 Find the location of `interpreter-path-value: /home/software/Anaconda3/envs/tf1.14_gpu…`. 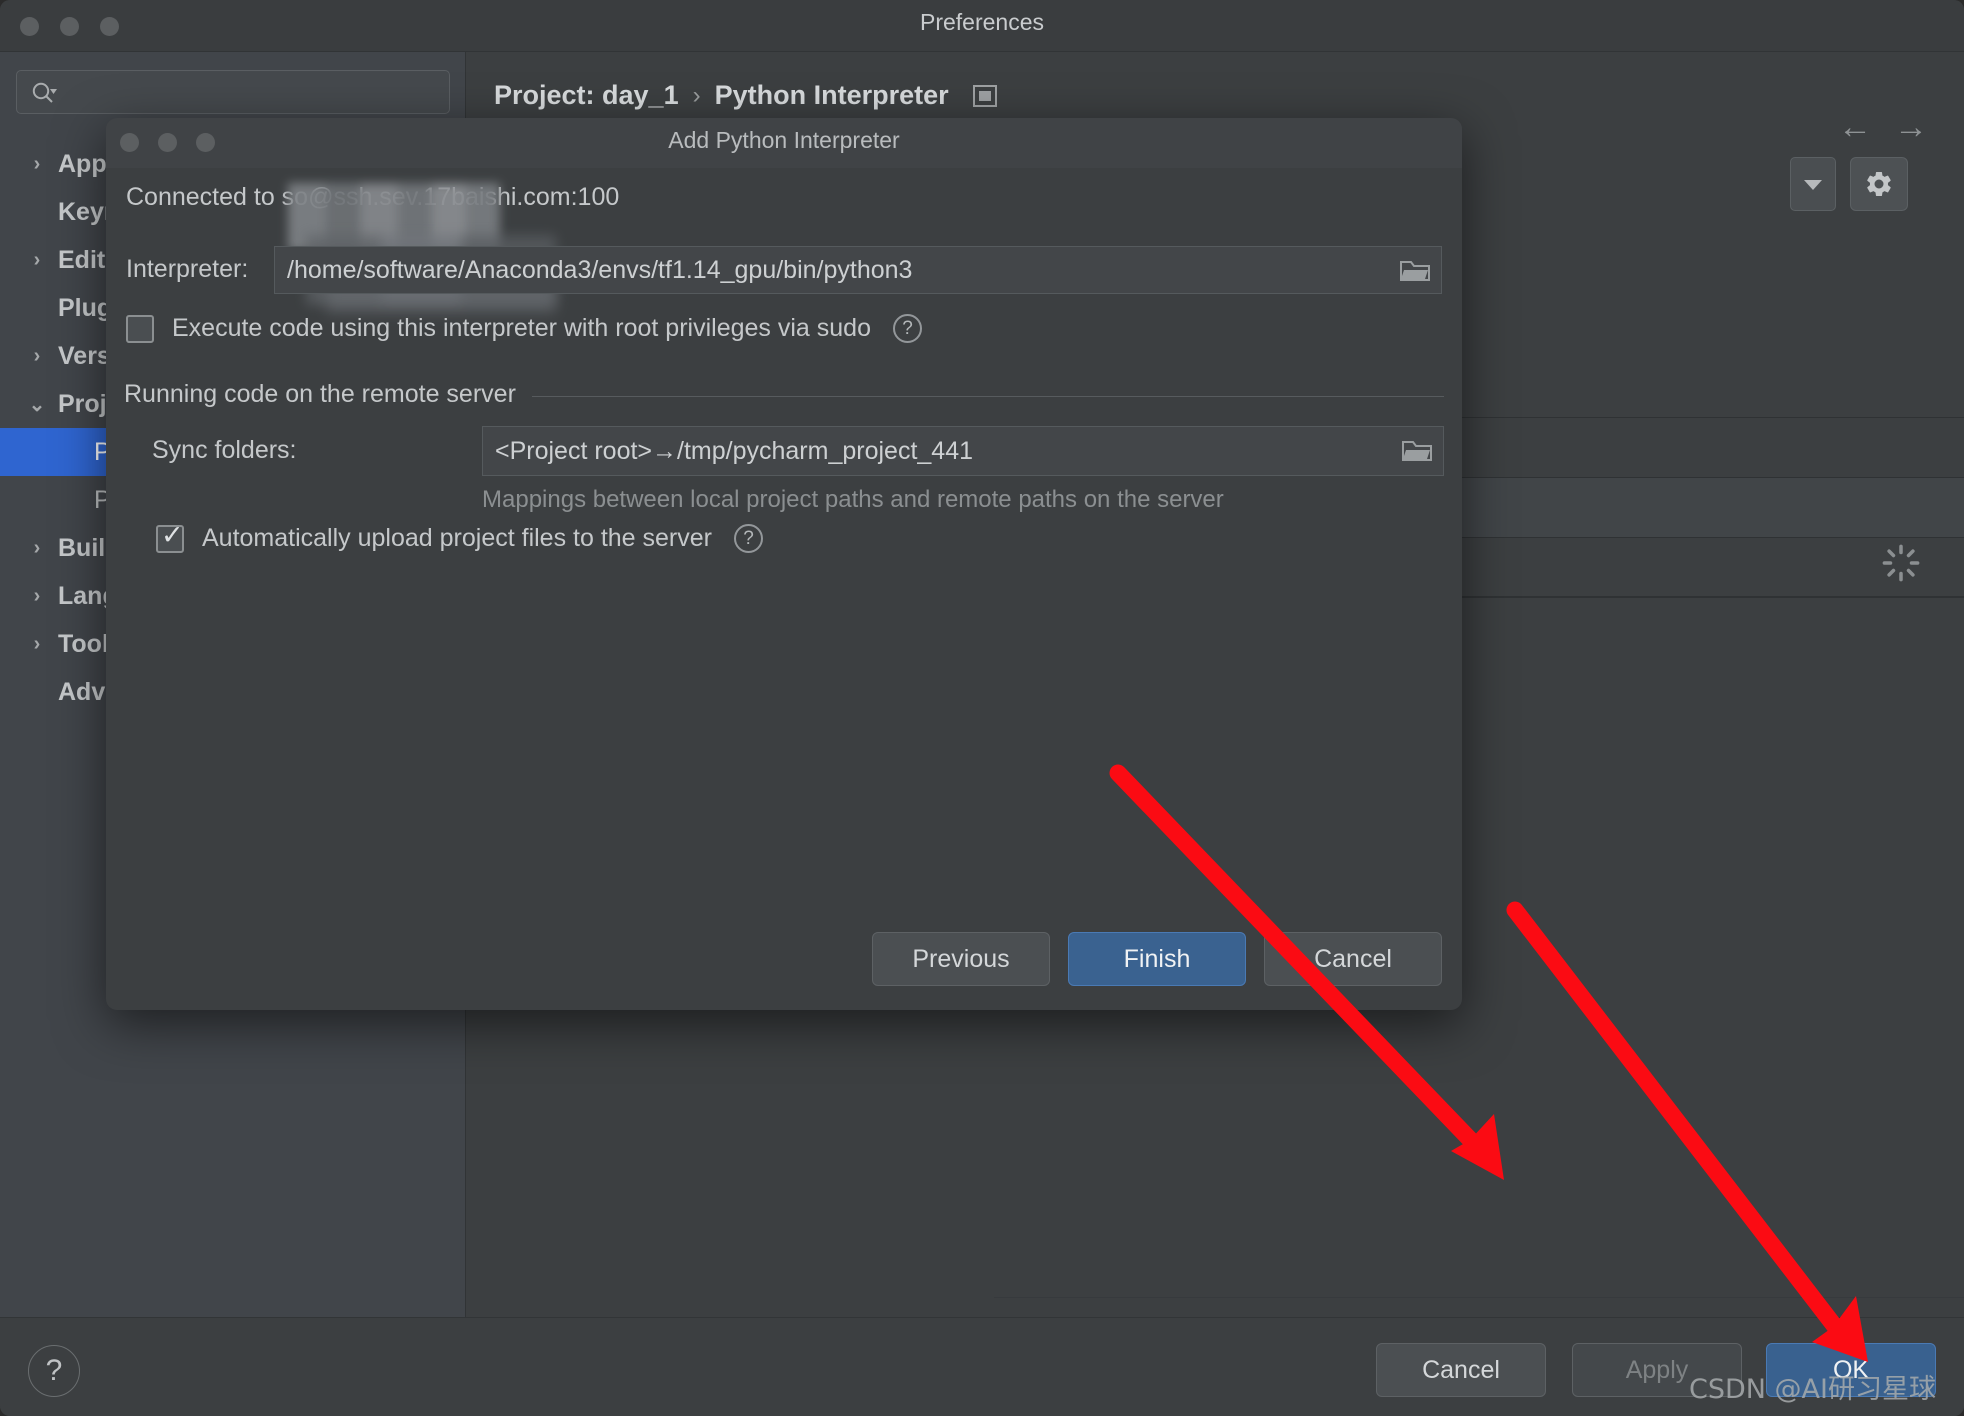

interpreter-path-value: /home/software/Anaconda3/envs/tf1.14_gpu… is located at coordinates (600, 269).